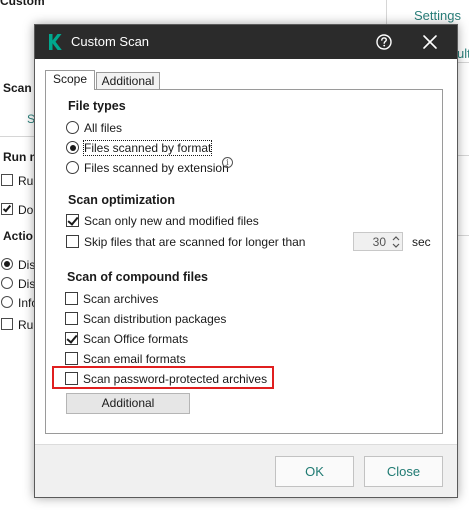 This screenshot has width=469, height=515. I want to click on tab-additional: Additional, so click(128, 81).